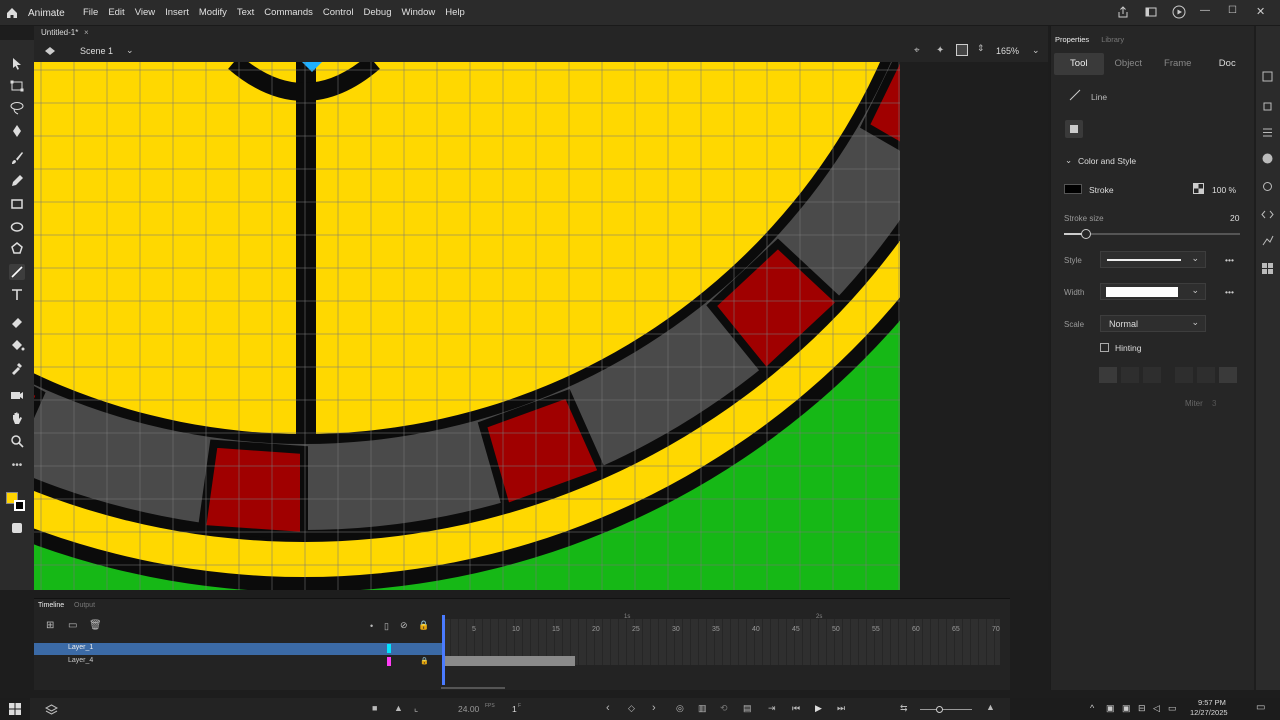 The height and width of the screenshot is (720, 1280). Describe the element at coordinates (1107, 161) in the screenshot. I see `section-color-style: Color and Style` at that location.